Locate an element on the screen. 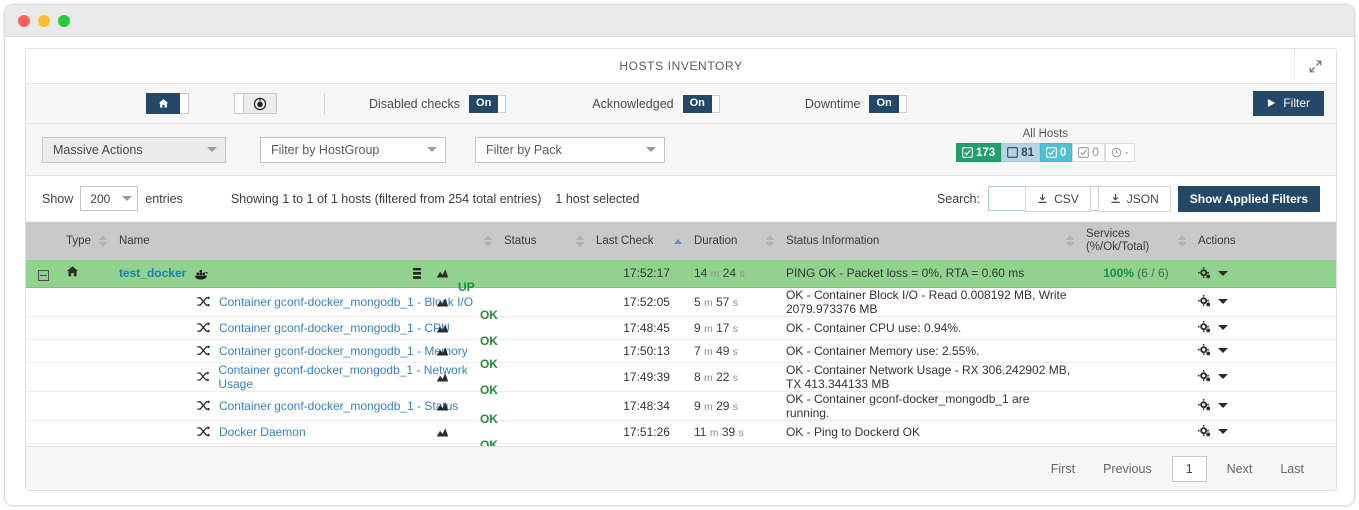 The image size is (1359, 510). downtime-value: On is located at coordinates (884, 103).